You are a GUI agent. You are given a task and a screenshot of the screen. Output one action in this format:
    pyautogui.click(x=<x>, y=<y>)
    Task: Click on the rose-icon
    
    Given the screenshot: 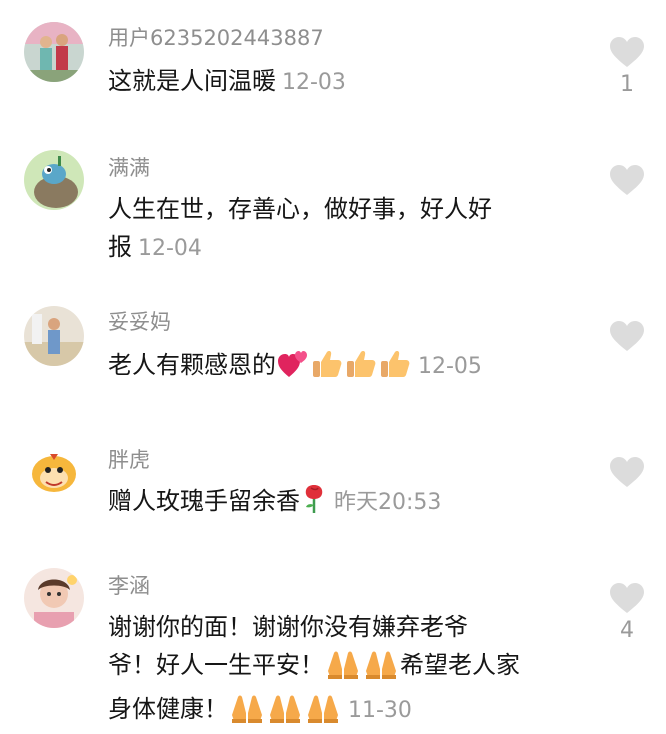 What is the action you would take?
    pyautogui.click(x=314, y=504)
    